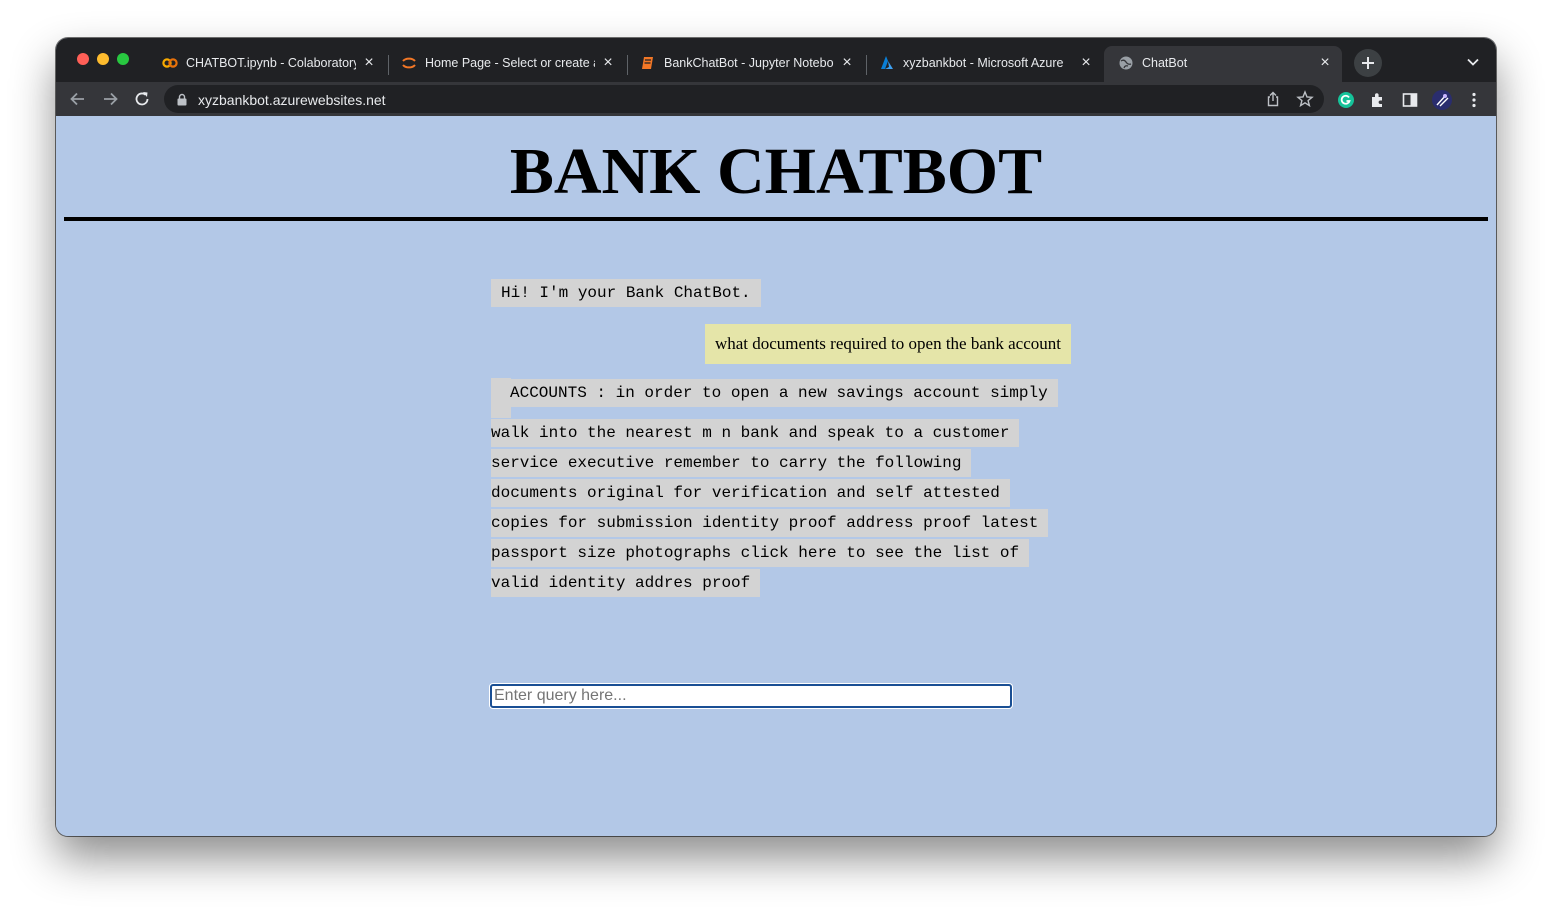 This screenshot has width=1552, height=911. I want to click on forward-arrow-icon, so click(110, 99).